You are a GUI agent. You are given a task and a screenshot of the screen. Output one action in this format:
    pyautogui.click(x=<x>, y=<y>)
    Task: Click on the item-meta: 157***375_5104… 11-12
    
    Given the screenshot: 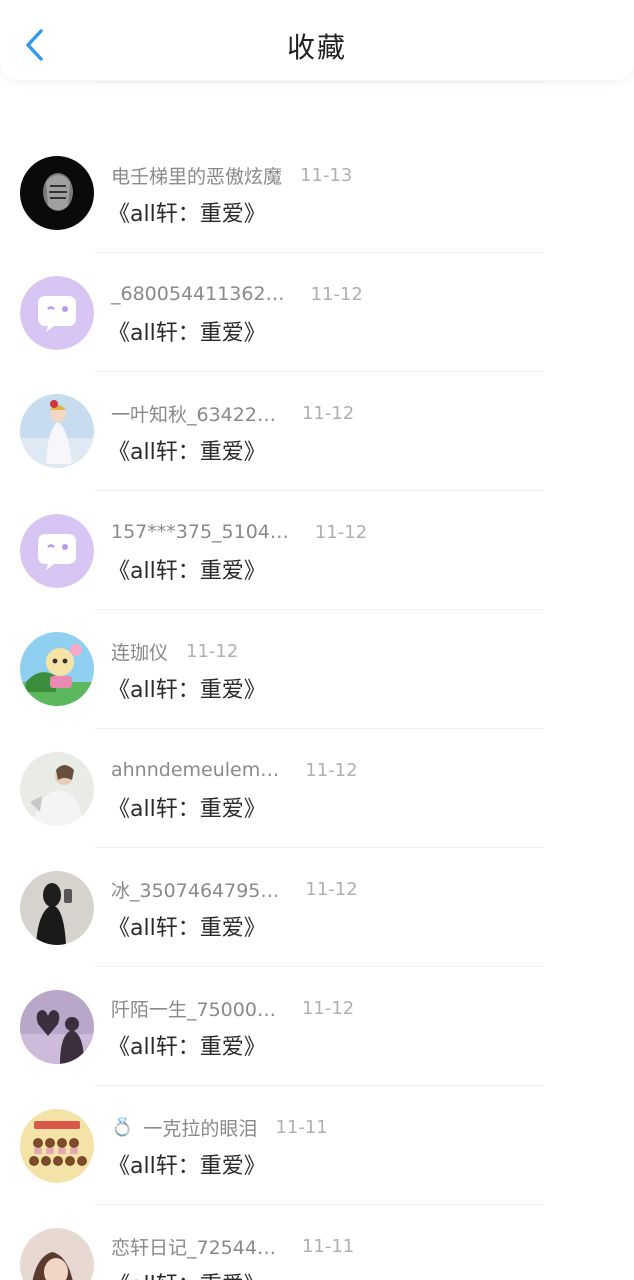 What is the action you would take?
    pyautogui.click(x=239, y=532)
    